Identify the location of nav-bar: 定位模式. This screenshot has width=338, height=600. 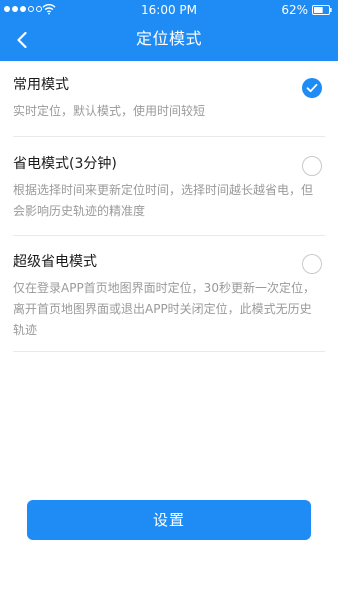
(169, 40).